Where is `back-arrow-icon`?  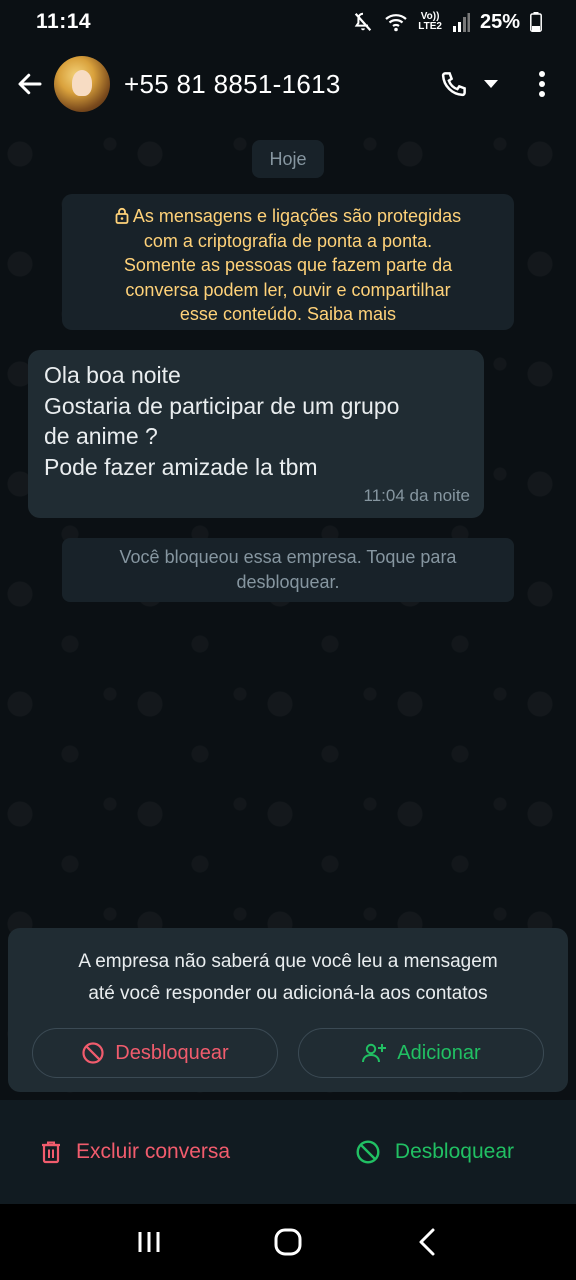
back-arrow-icon is located at coordinates (30, 84).